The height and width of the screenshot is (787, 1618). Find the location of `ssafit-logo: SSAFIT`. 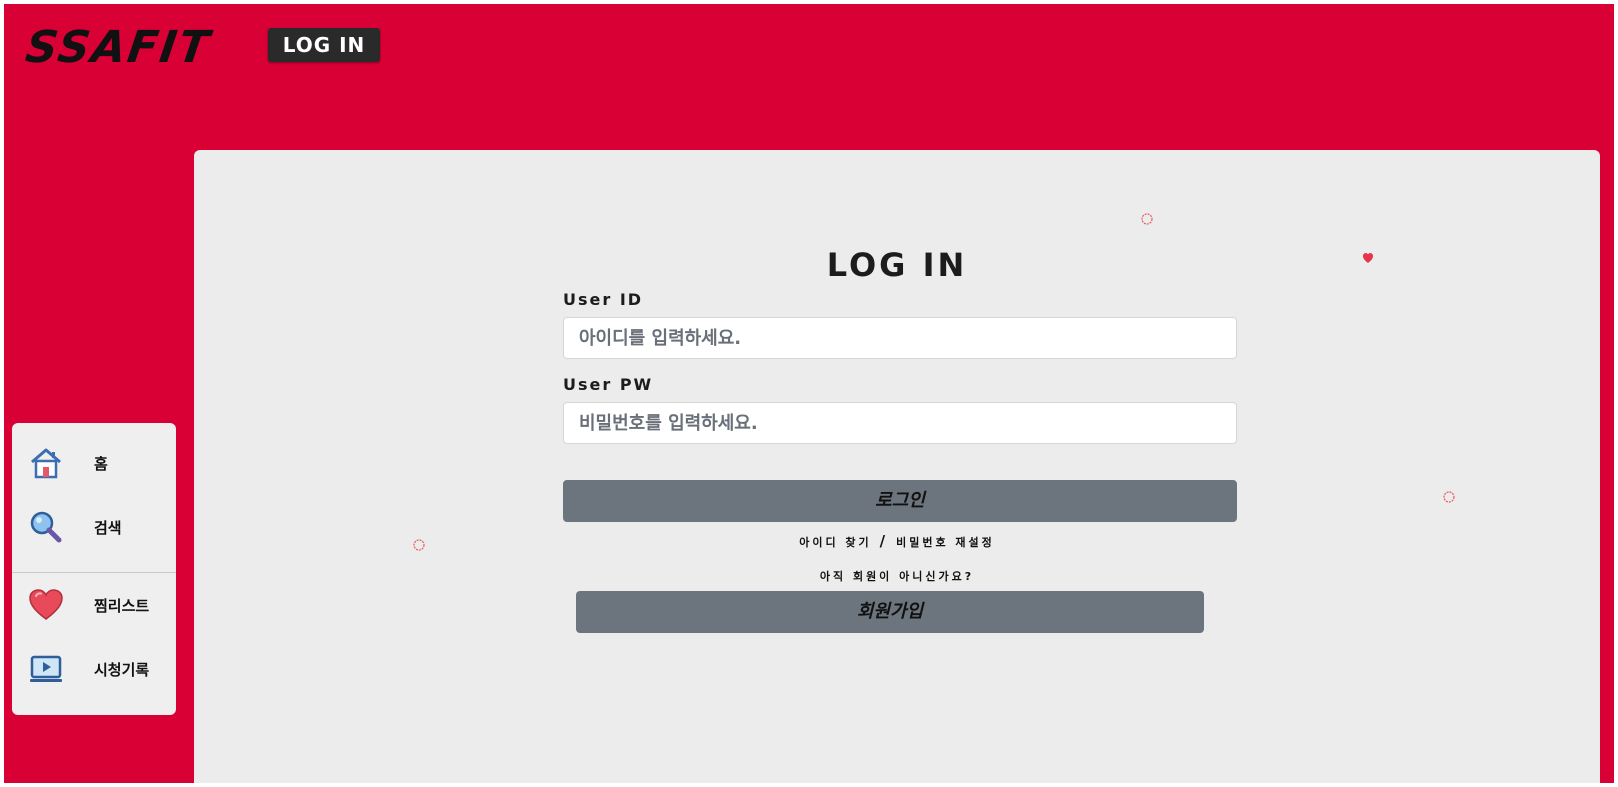

ssafit-logo: SSAFIT is located at coordinates (118, 48).